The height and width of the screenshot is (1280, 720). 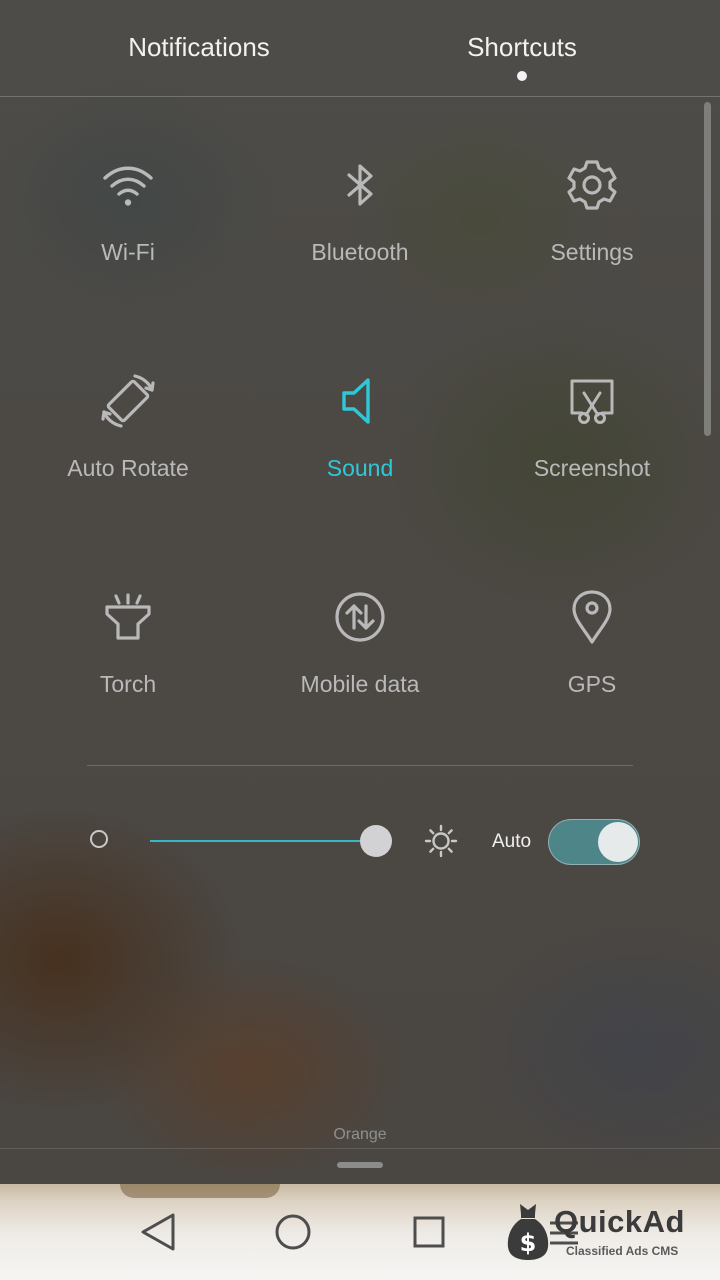 I want to click on tab-bar: Notifications Shortcuts, so click(x=360, y=48).